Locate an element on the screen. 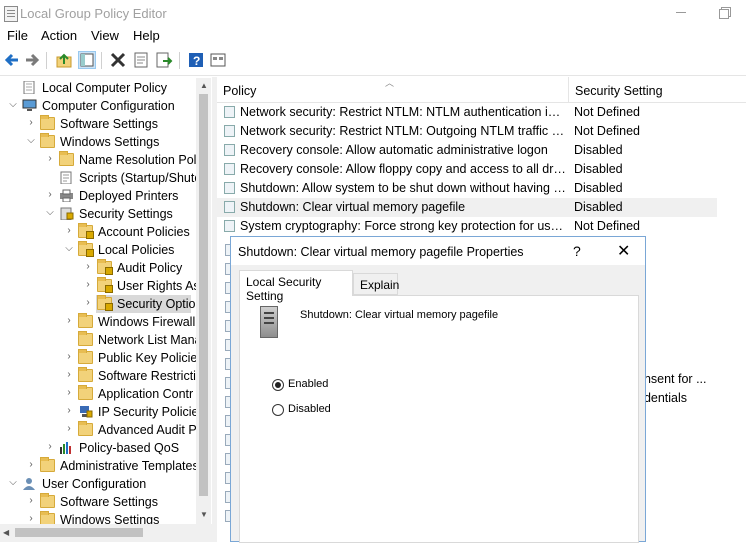  policy-doc-icon is located at coordinates (29, 87).